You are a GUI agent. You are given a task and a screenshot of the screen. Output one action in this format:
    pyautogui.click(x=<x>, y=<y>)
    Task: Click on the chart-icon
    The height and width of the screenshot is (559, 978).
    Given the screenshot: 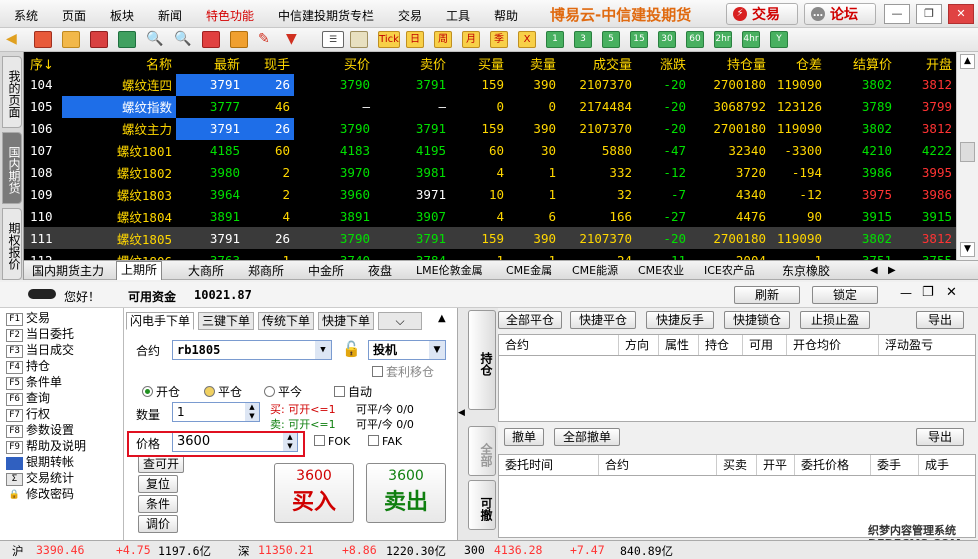 What is the action you would take?
    pyautogui.click(x=99, y=39)
    